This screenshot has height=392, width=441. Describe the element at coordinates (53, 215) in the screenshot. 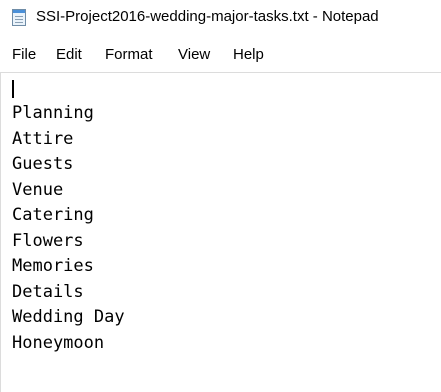

I see `text-line: Catering` at that location.